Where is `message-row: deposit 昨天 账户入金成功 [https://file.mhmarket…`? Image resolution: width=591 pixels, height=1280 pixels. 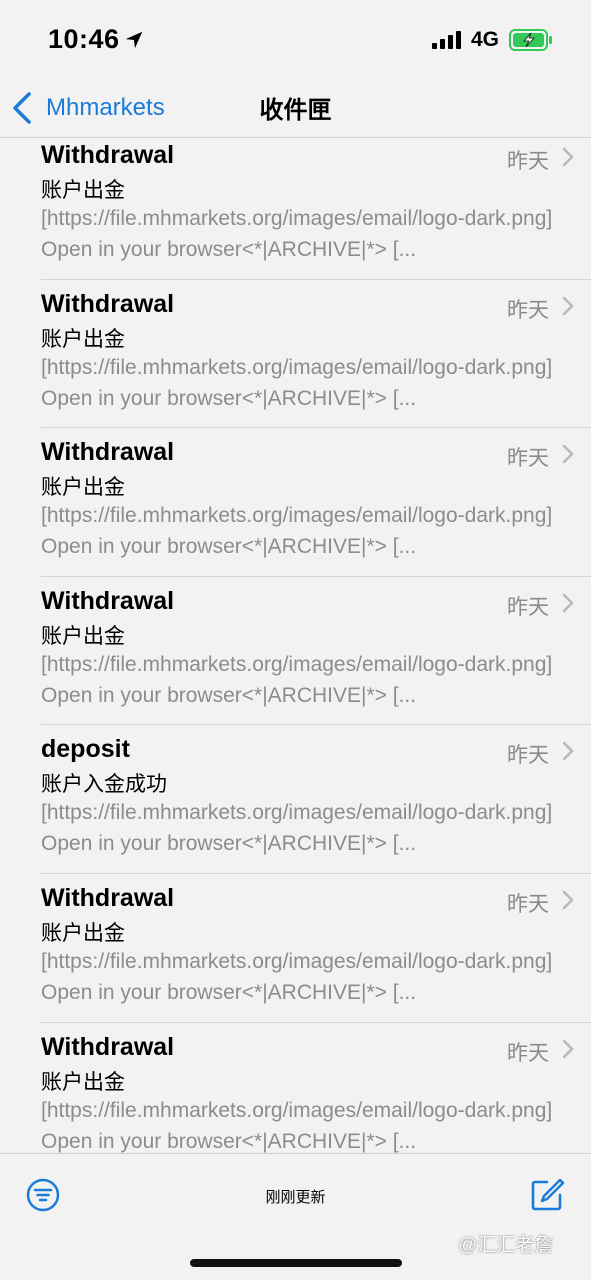
message-row: deposit 昨天 账户入金成功 [https://file.mhmarket… is located at coordinates (295, 799).